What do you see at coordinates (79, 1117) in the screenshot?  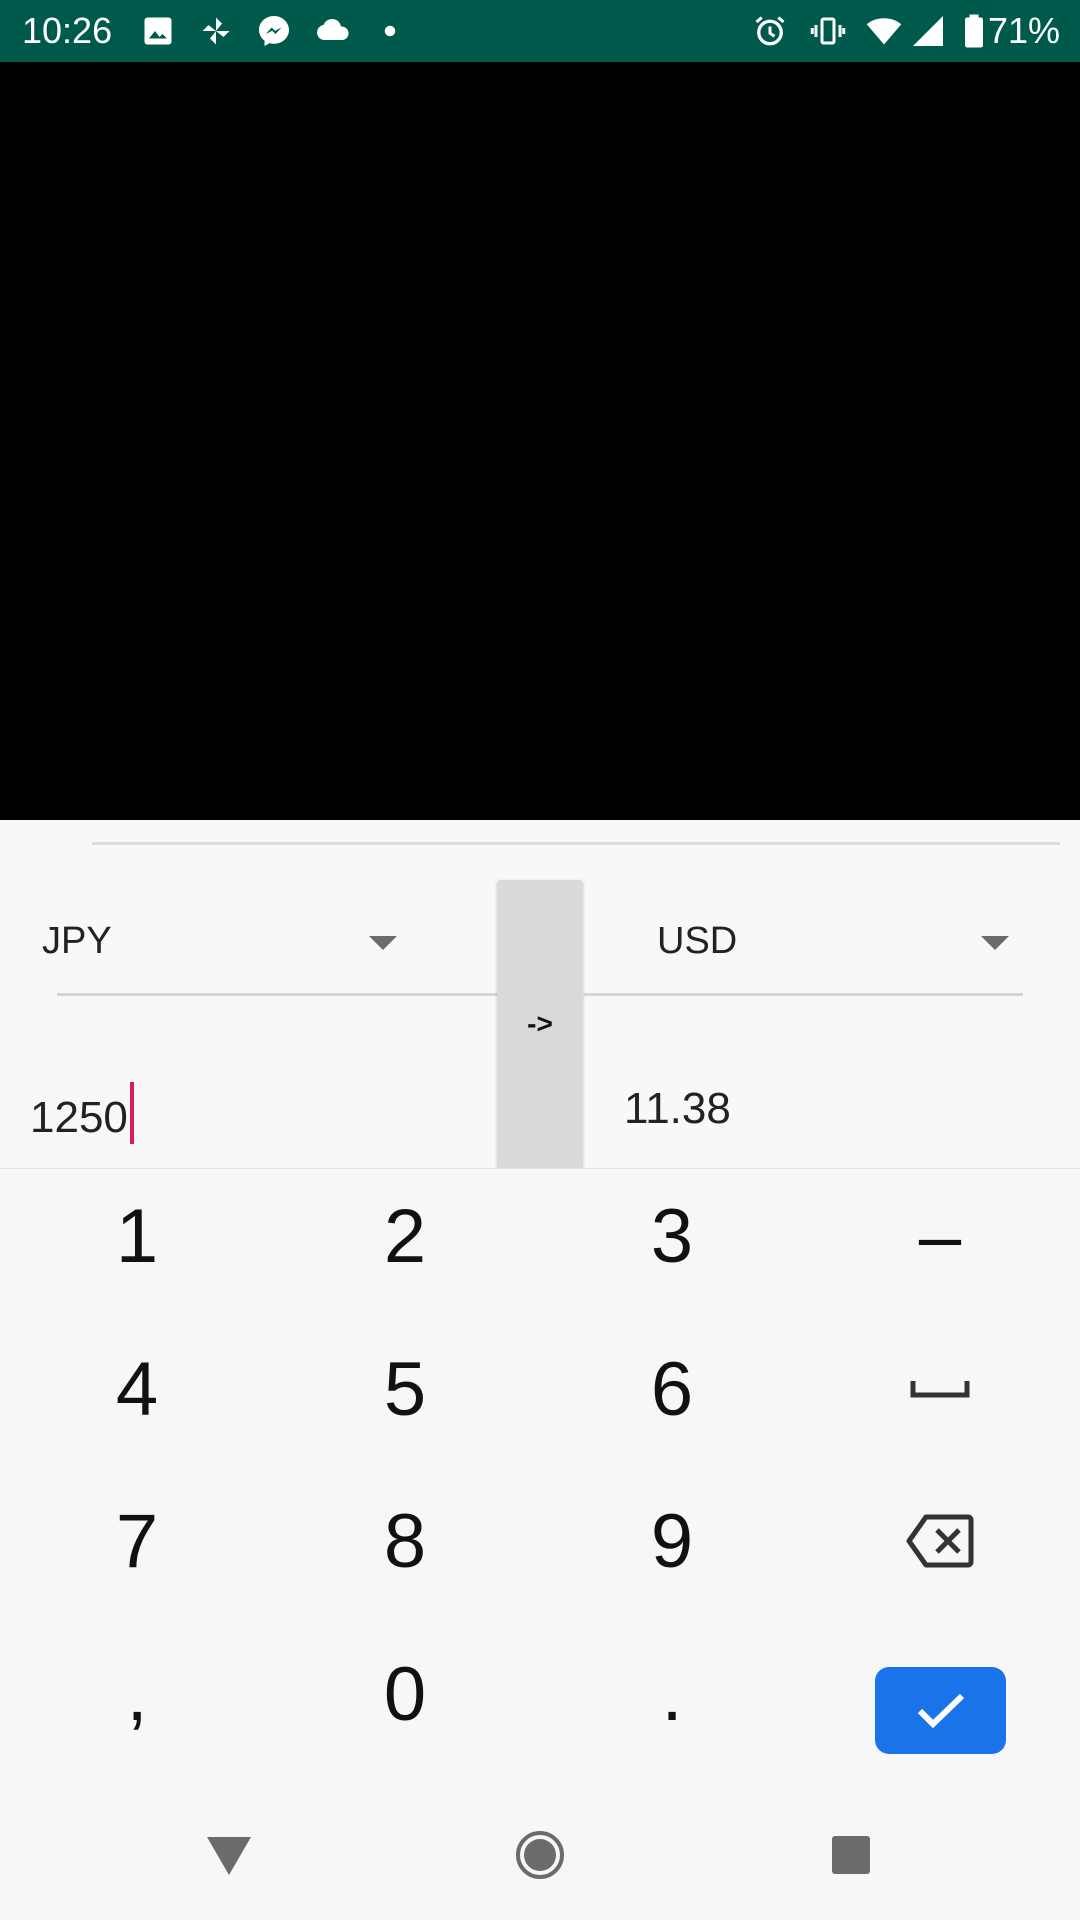 I see `from-amount-text: 1250` at bounding box center [79, 1117].